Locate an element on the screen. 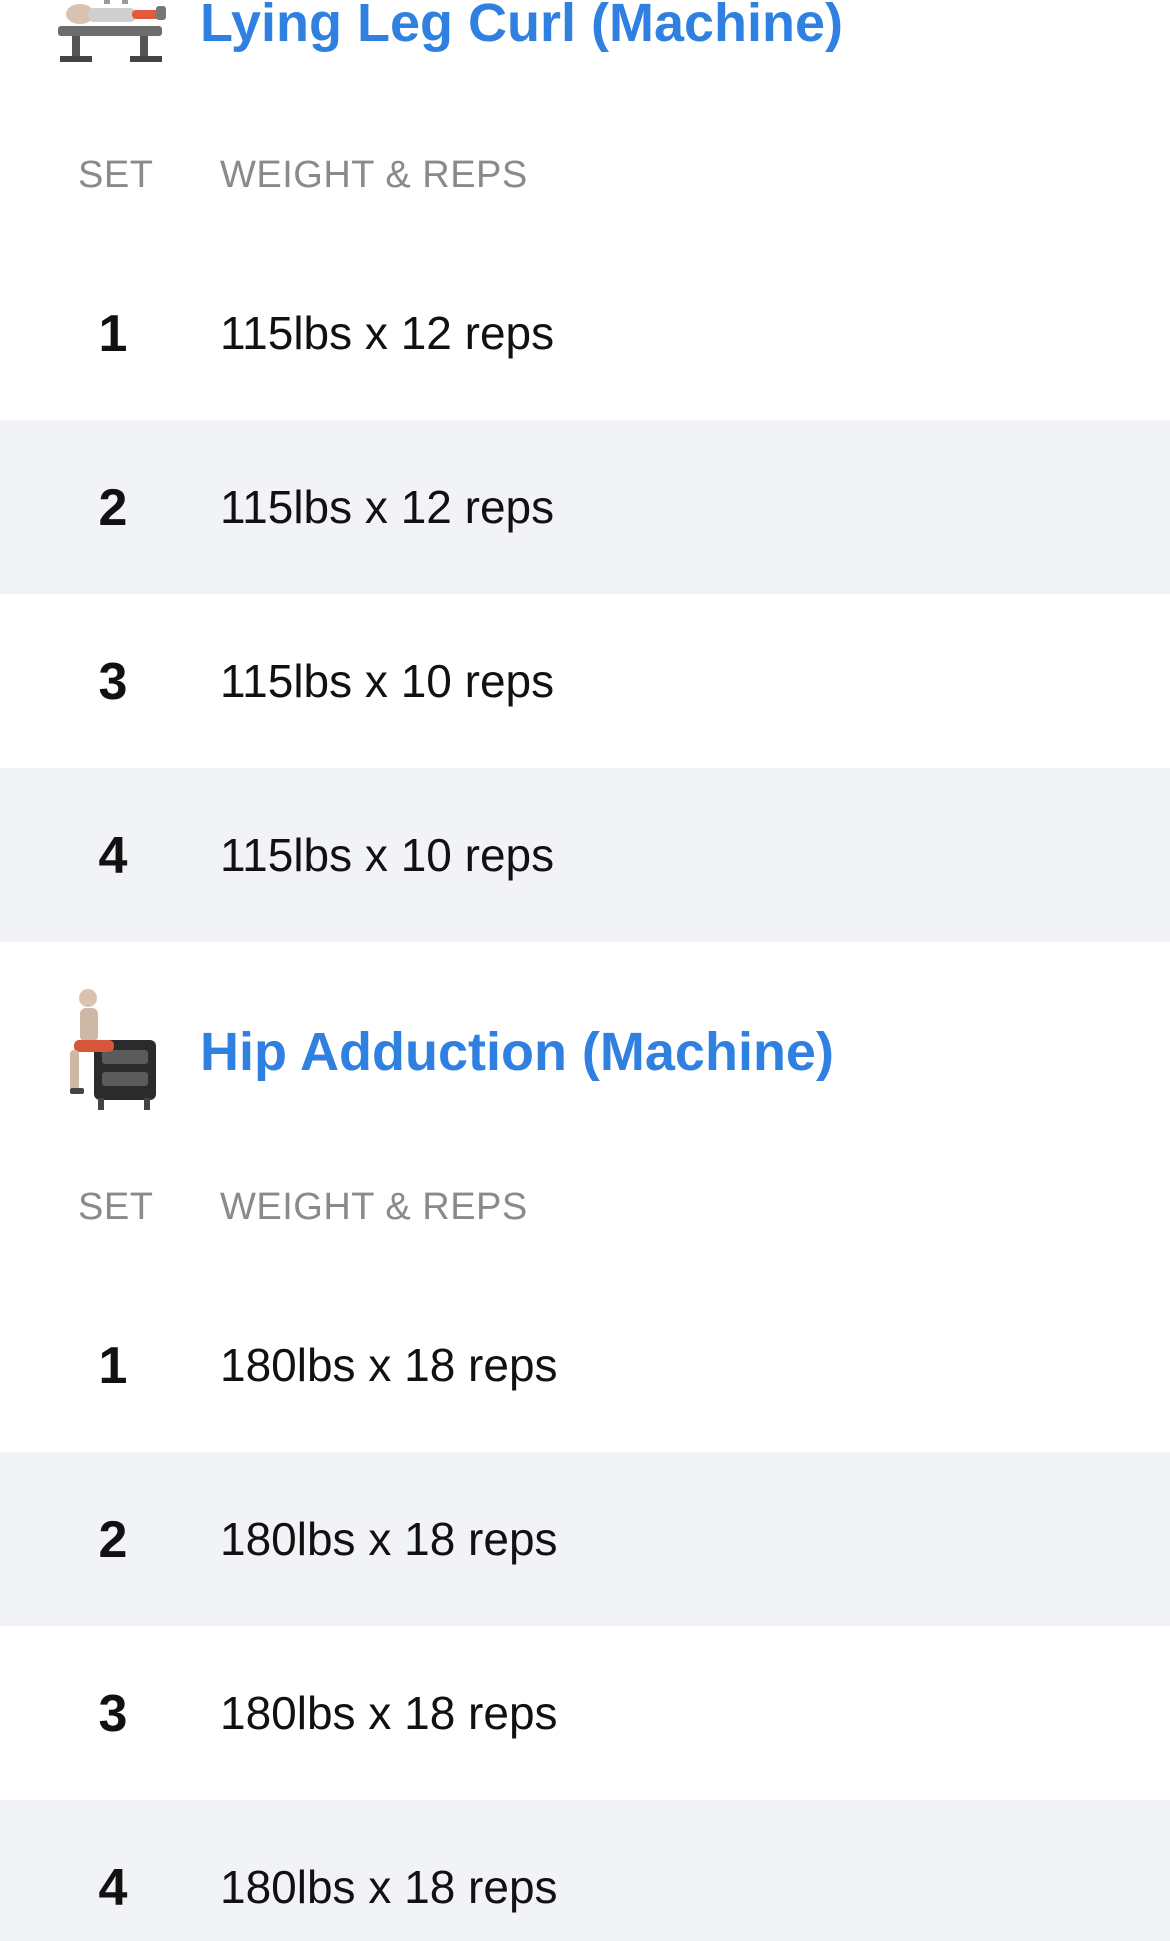  set-row: 3 115lbs x 10 reps is located at coordinates (585, 681).